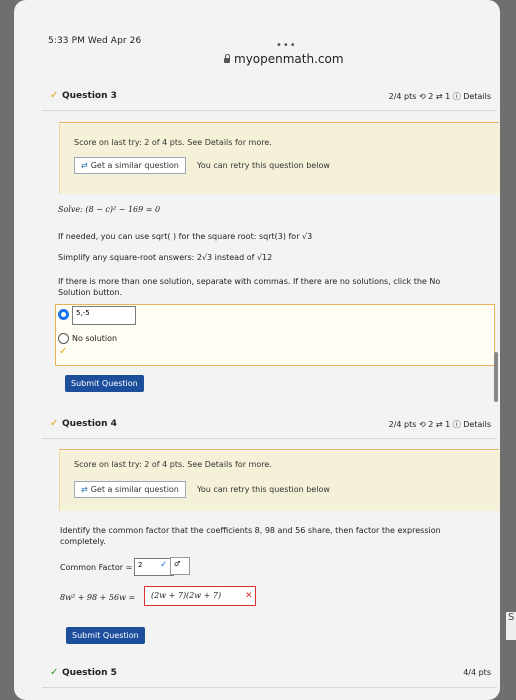 This screenshot has width=516, height=700. I want to click on expression-left: 8w² + 98 + 56w =, so click(98, 597).